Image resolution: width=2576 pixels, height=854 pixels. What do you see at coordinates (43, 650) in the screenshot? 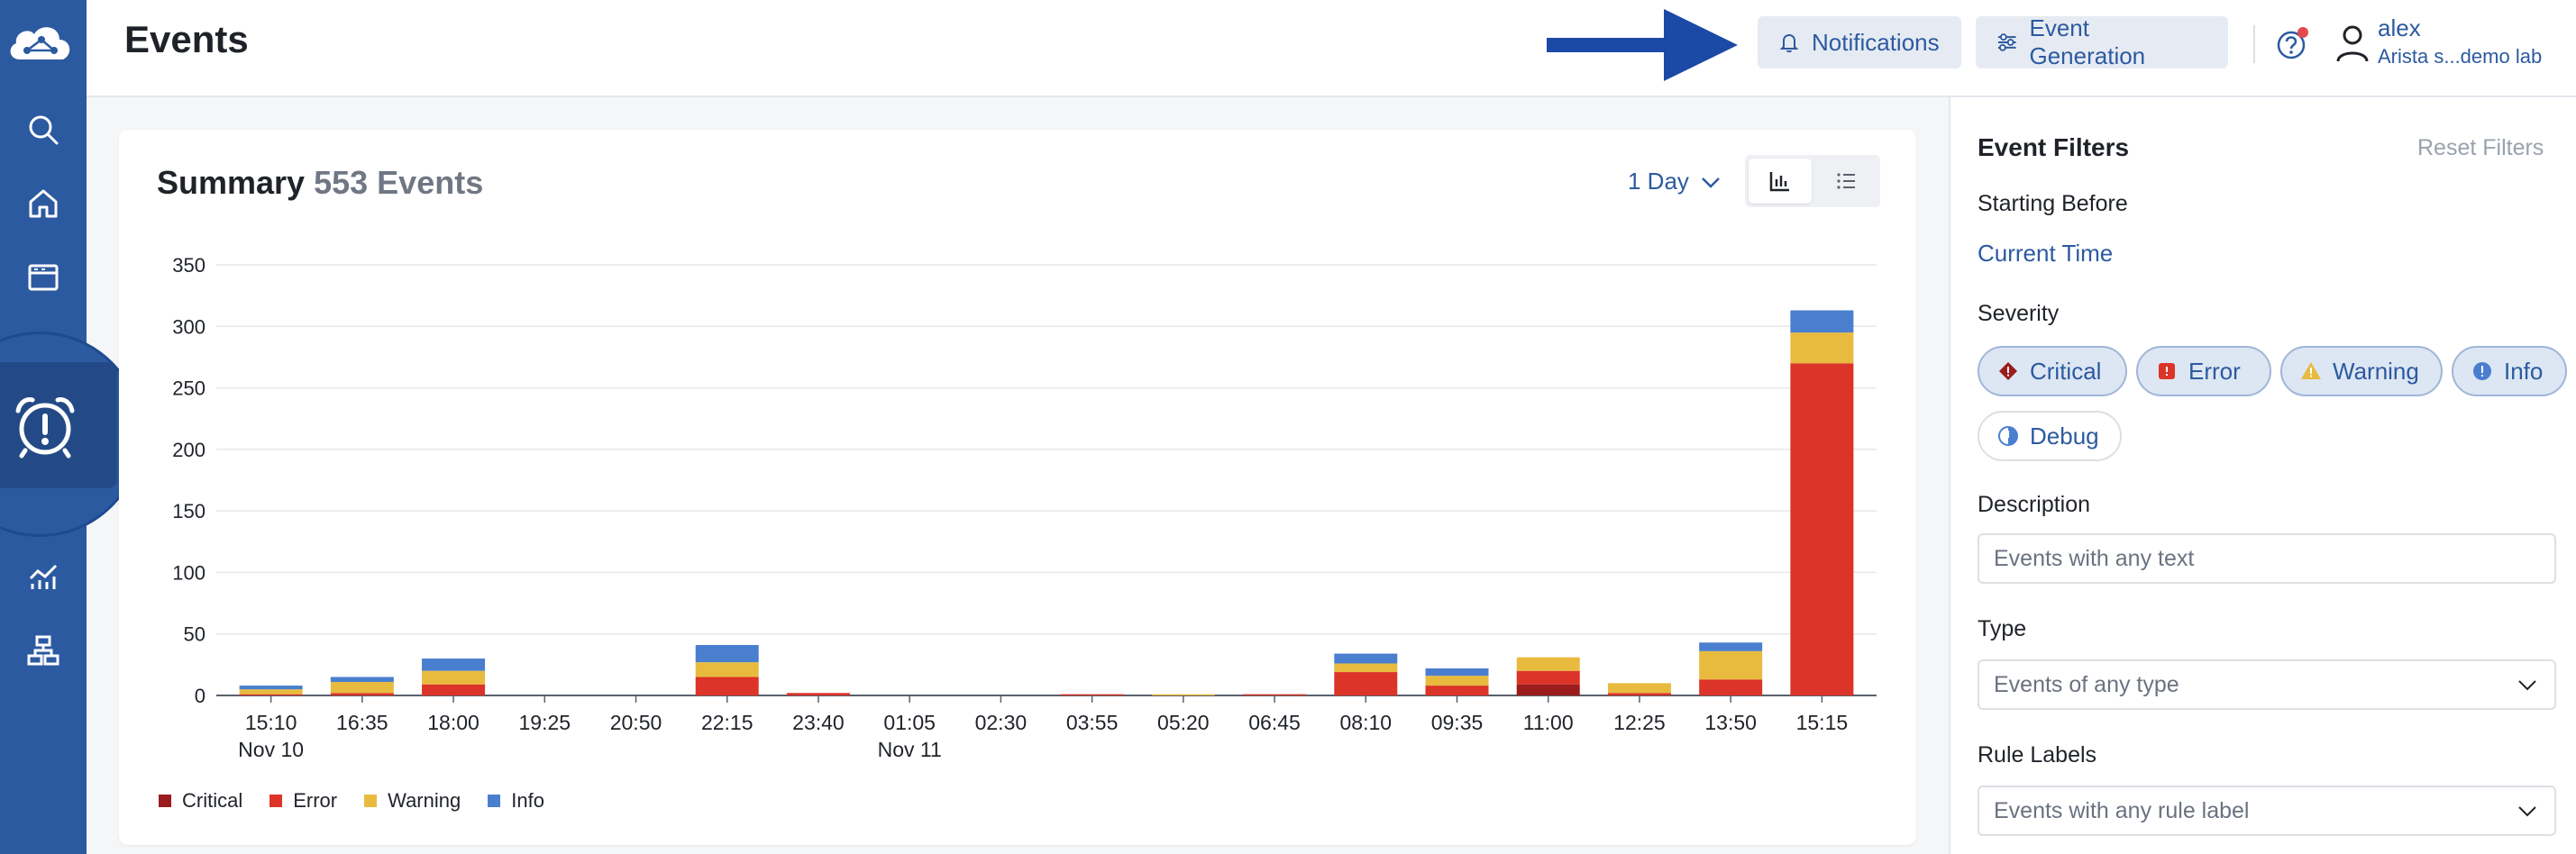
I see `network-topology-icon` at bounding box center [43, 650].